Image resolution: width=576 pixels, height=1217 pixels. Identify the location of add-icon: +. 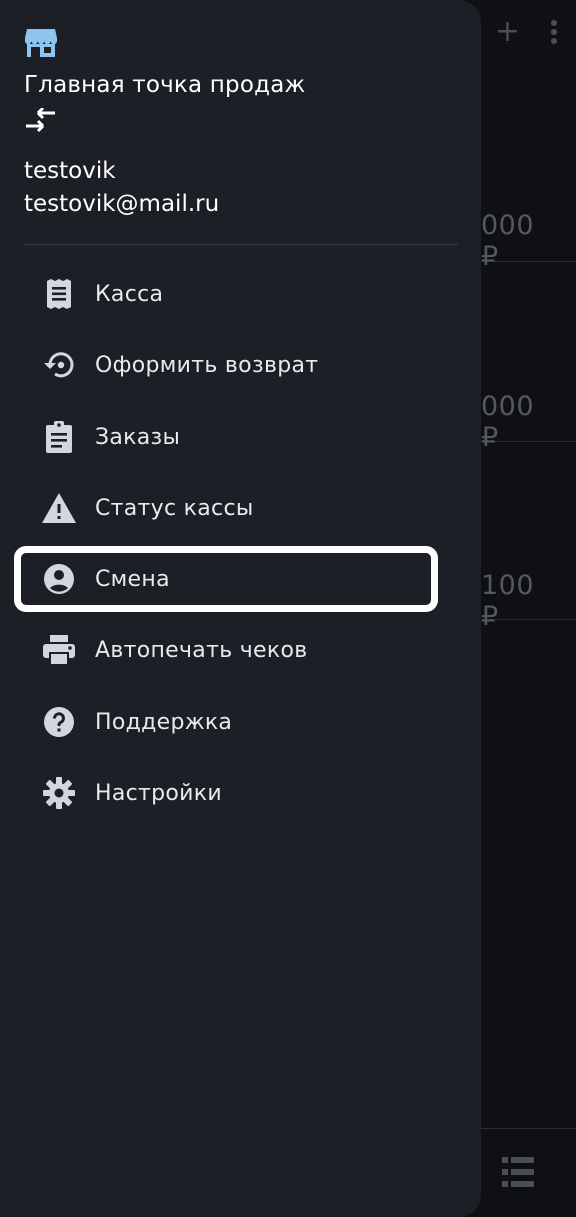
(507, 32).